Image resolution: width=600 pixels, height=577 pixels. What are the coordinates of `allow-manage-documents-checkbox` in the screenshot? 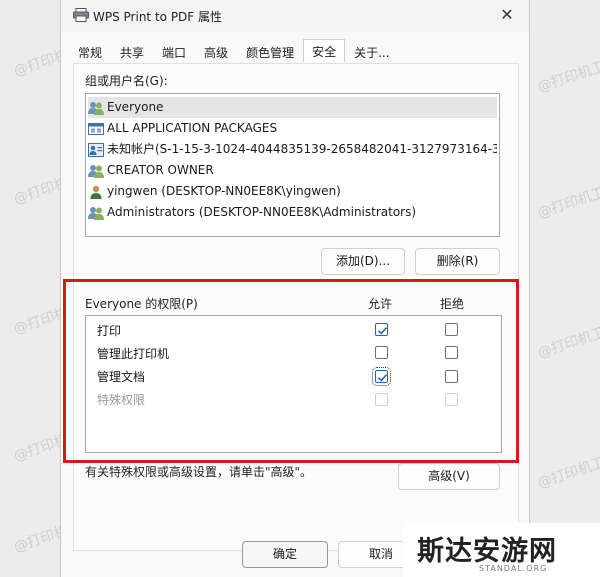 It's located at (381, 376).